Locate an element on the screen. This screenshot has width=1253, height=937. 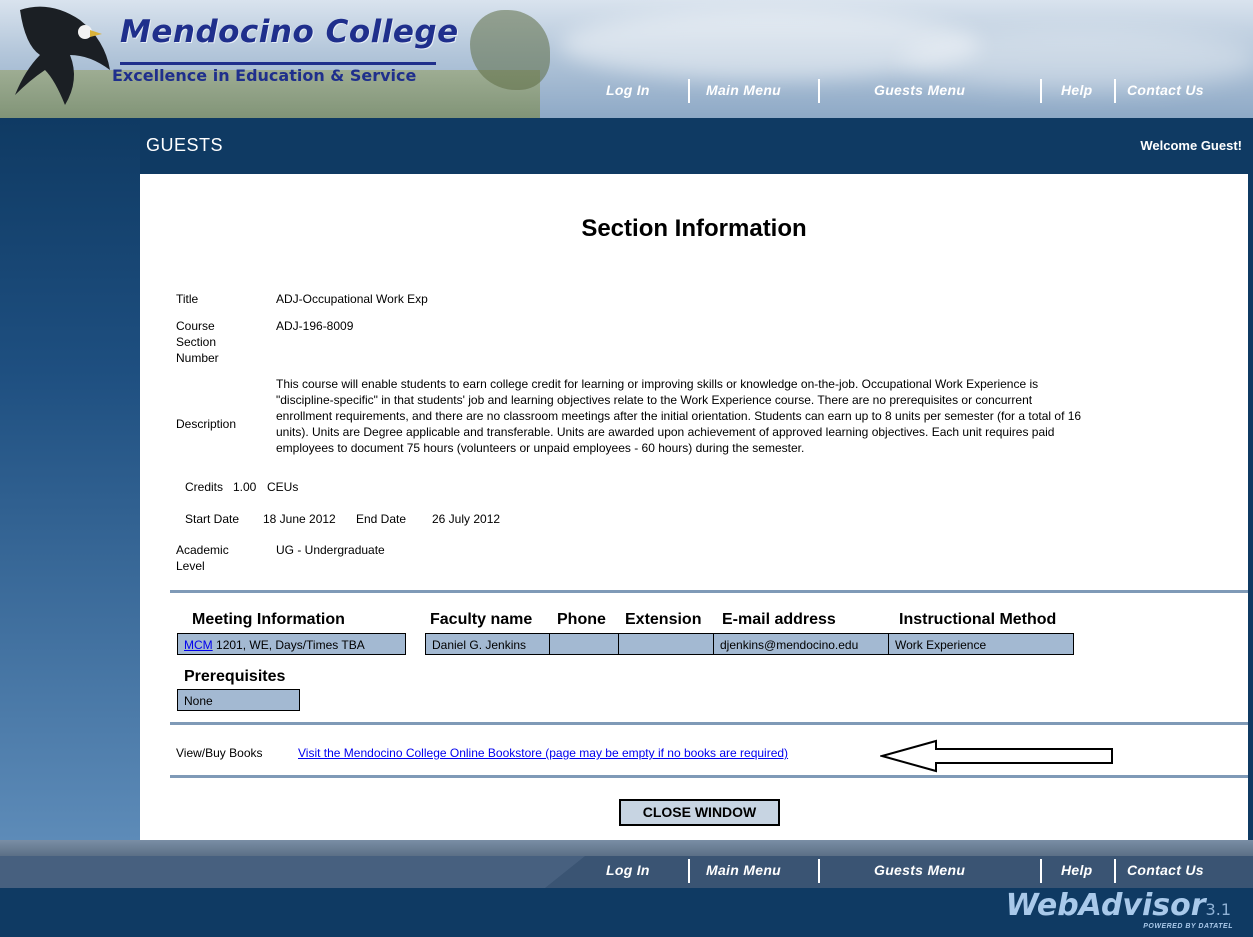
webadvisor-logo: WebAdvisor3.1 is located at coordinates (1118, 905).